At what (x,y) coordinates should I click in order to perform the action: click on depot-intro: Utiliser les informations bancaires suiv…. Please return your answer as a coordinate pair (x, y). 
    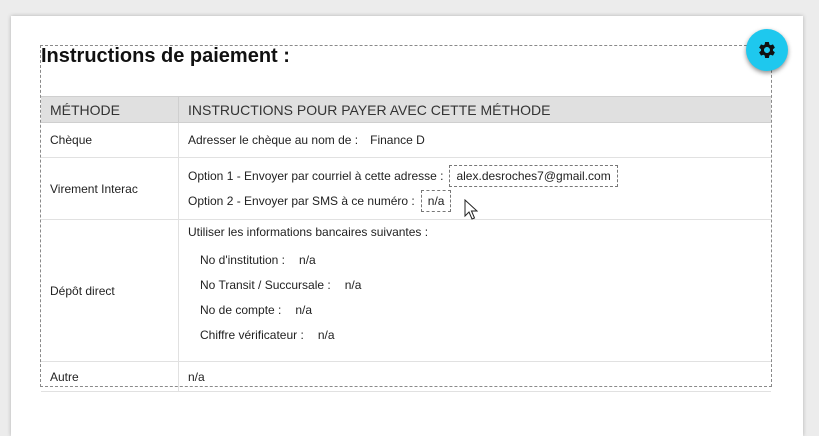
    Looking at the image, I should click on (308, 232).